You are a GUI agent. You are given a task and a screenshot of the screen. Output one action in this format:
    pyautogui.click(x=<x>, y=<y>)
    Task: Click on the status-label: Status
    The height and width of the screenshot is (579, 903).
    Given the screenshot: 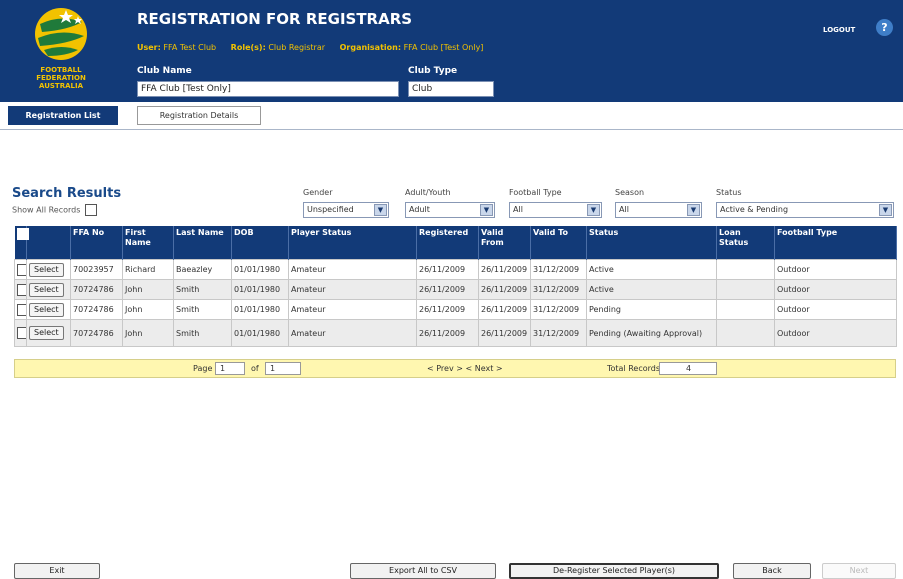 What is the action you would take?
    pyautogui.click(x=729, y=192)
    